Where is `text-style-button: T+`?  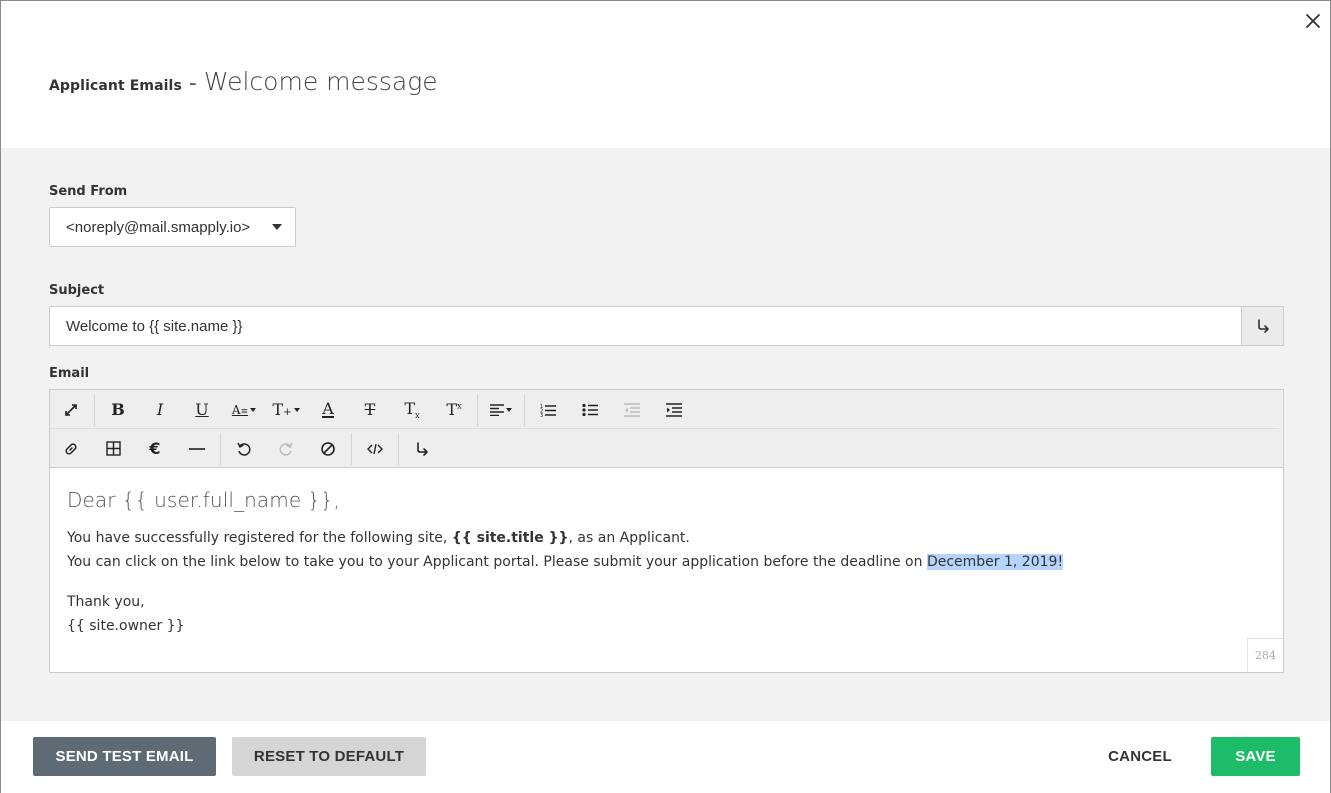 text-style-button: T+ is located at coordinates (286, 410).